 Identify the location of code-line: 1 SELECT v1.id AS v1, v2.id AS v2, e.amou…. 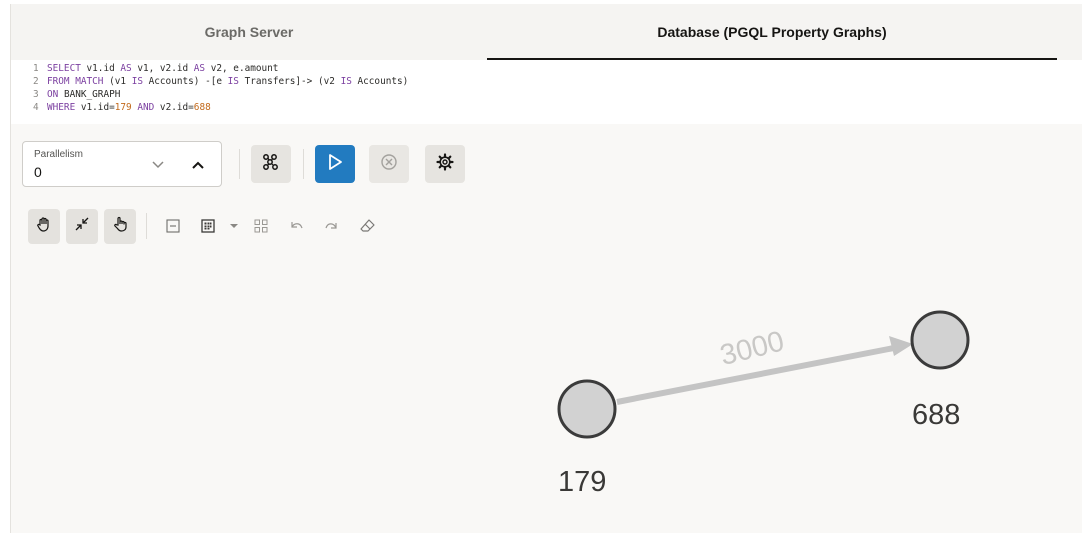
(557, 68).